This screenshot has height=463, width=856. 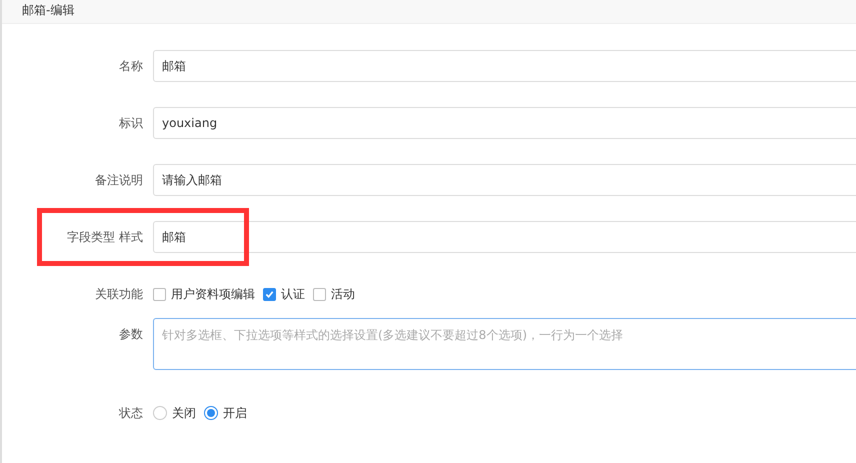 What do you see at coordinates (130, 413) in the screenshot?
I see `field-label: 状态` at bounding box center [130, 413].